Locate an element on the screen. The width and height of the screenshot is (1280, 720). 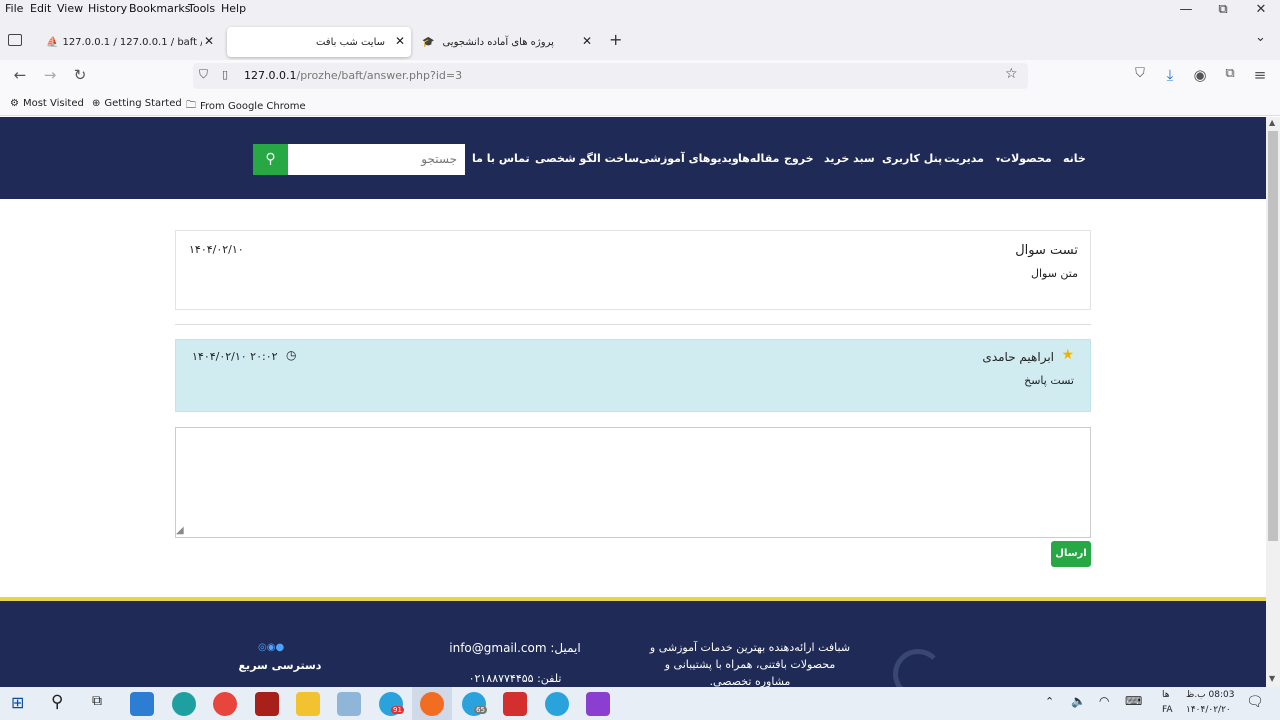
minimize-button: — is located at coordinates (1186, 11).